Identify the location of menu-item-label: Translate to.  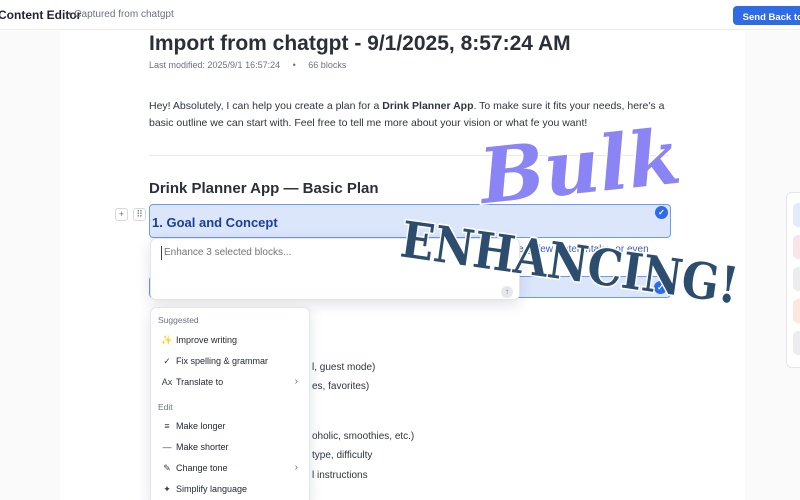
(200, 382).